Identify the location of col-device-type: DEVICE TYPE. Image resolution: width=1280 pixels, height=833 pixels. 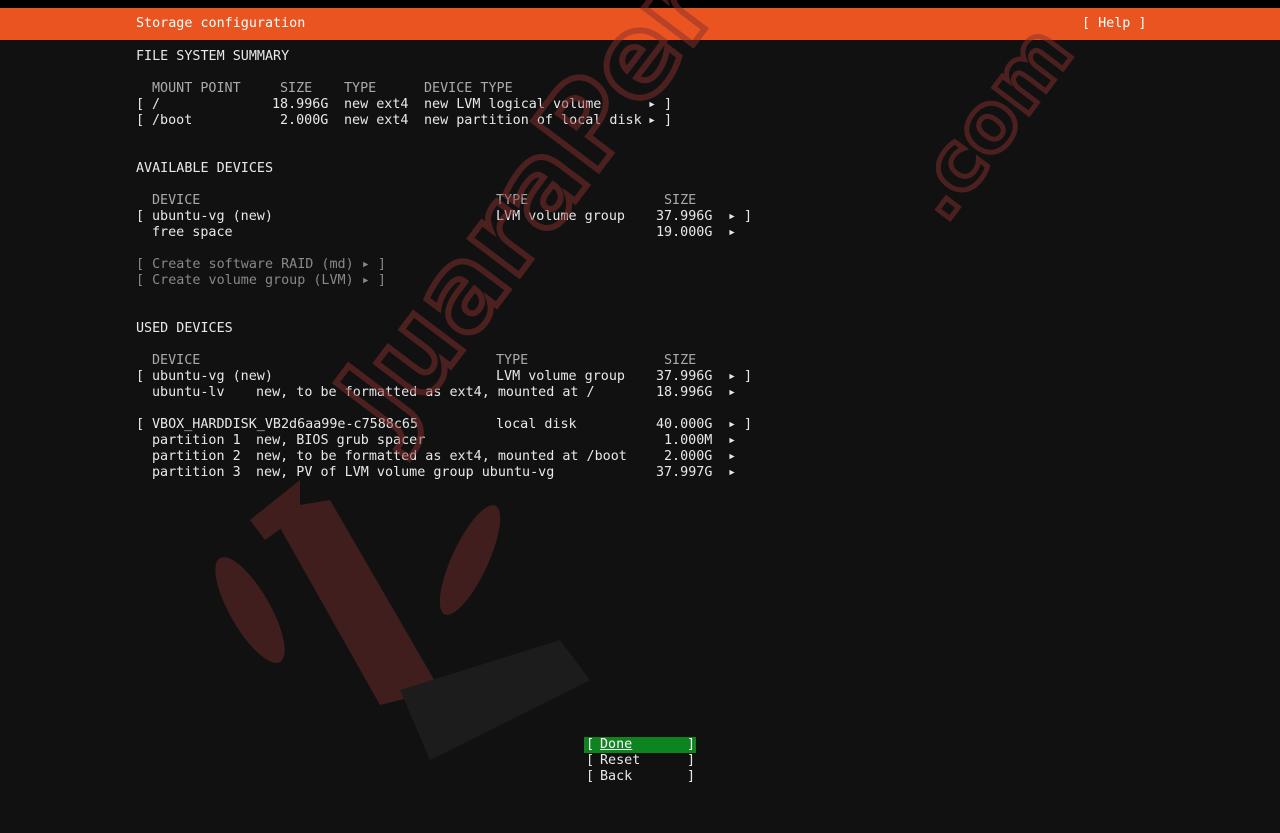
(468, 88).